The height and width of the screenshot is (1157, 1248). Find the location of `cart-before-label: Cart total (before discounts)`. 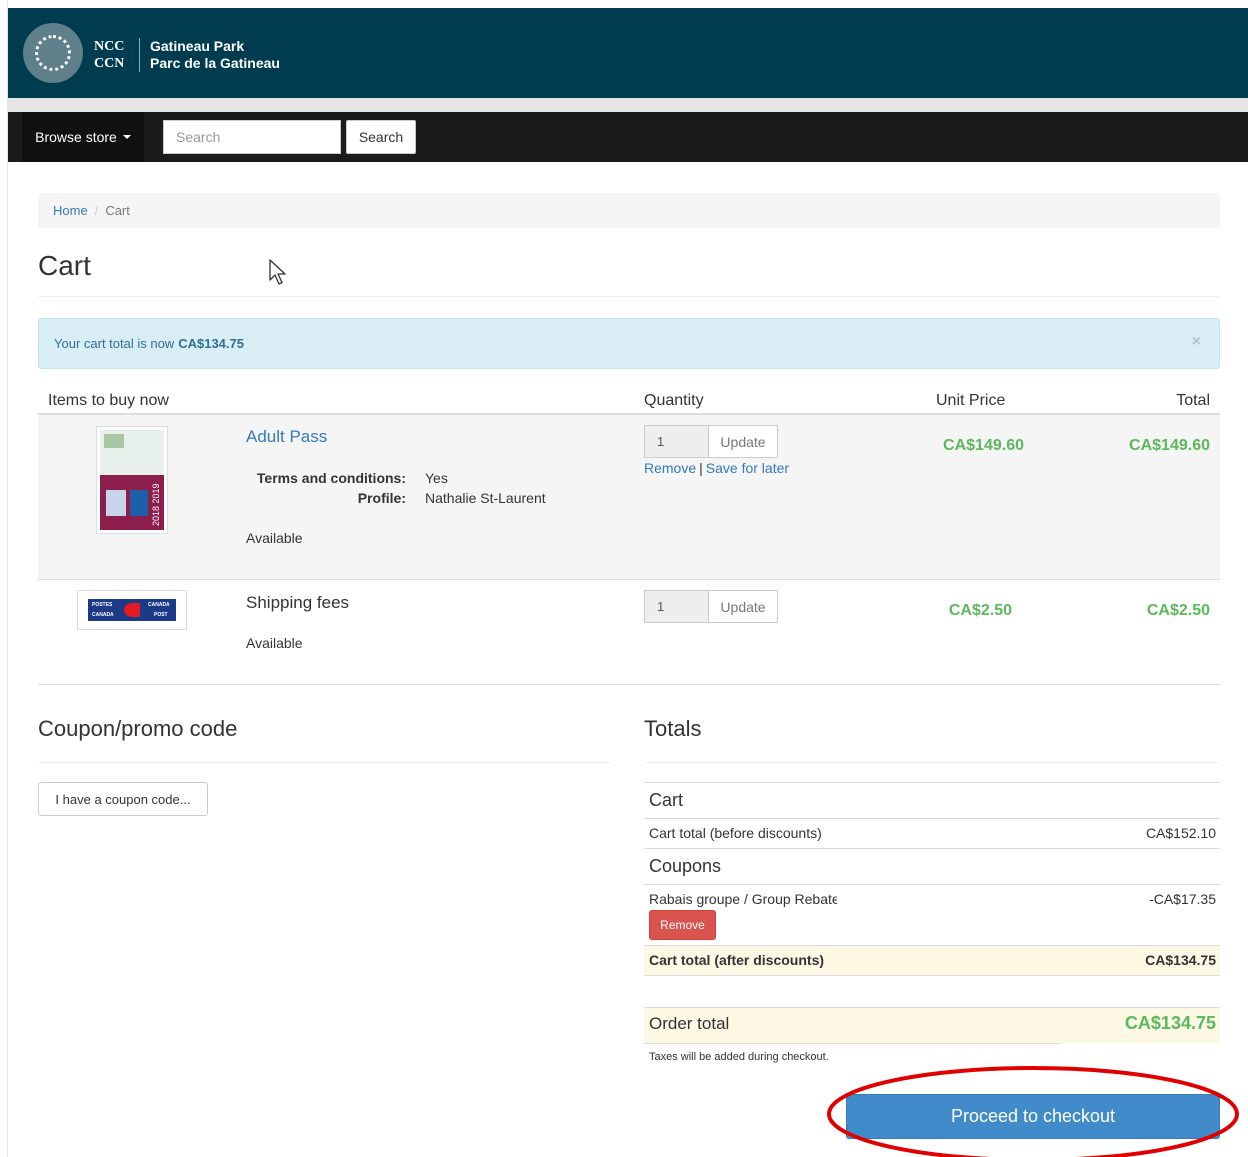

cart-before-label: Cart total (before discounts) is located at coordinates (735, 833).